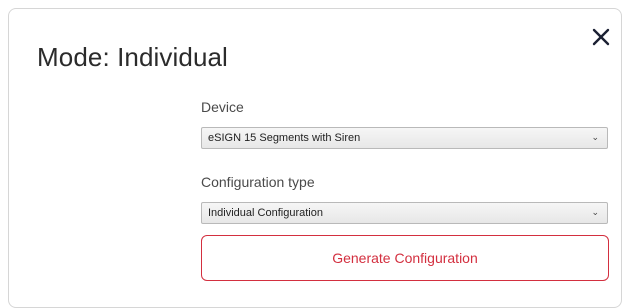 The image size is (631, 308). I want to click on configuration-type-select: Individual Configuration ⌄, so click(404, 213).